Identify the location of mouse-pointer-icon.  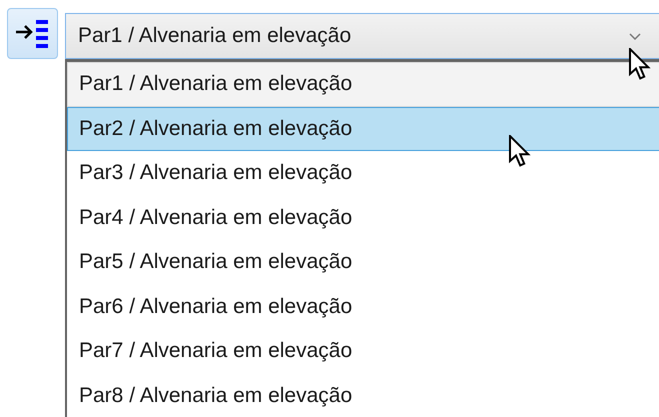
(521, 152).